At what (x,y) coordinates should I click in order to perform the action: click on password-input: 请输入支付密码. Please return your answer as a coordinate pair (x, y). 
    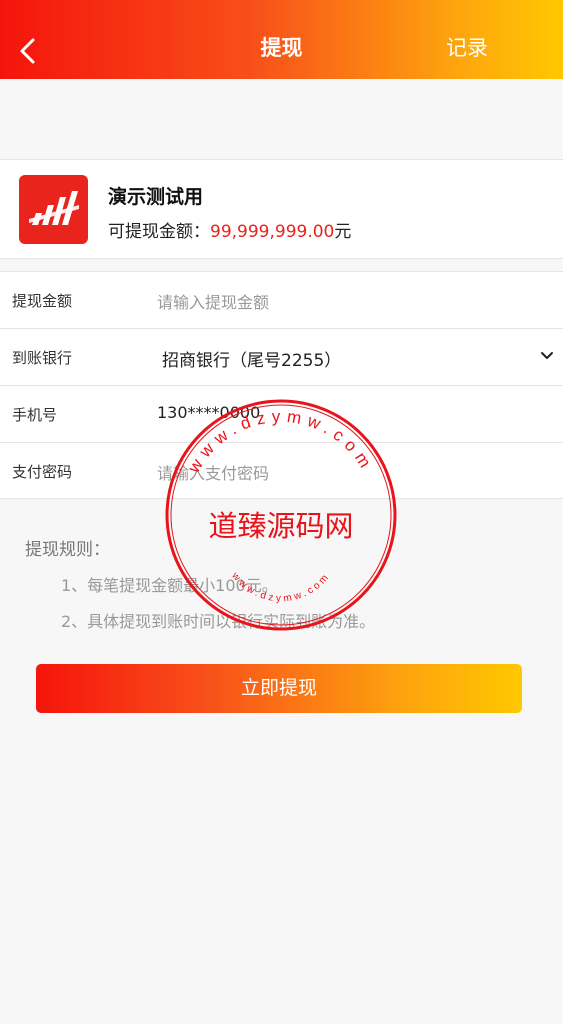
    Looking at the image, I should click on (213, 472).